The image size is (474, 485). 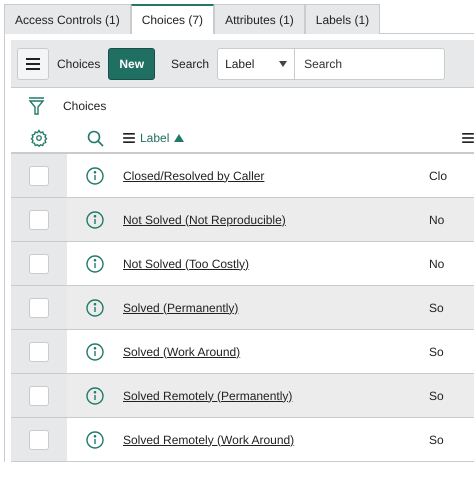 I want to click on tab: Choices (7), so click(x=172, y=19).